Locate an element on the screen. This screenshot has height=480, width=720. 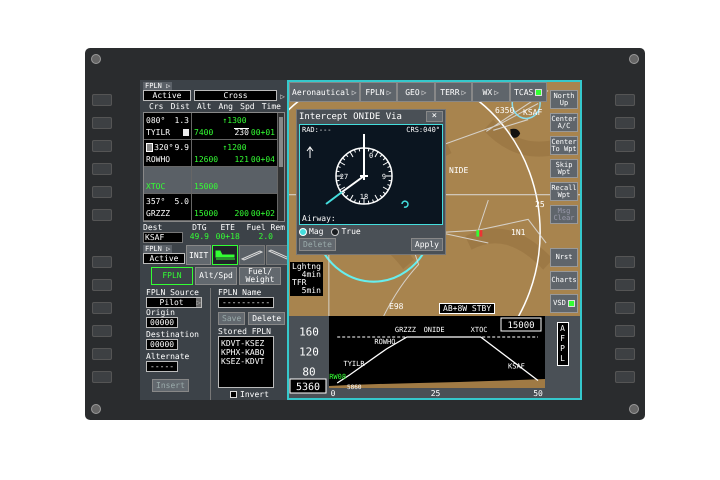
waypoint-name: GRZZZ is located at coordinates (158, 213).